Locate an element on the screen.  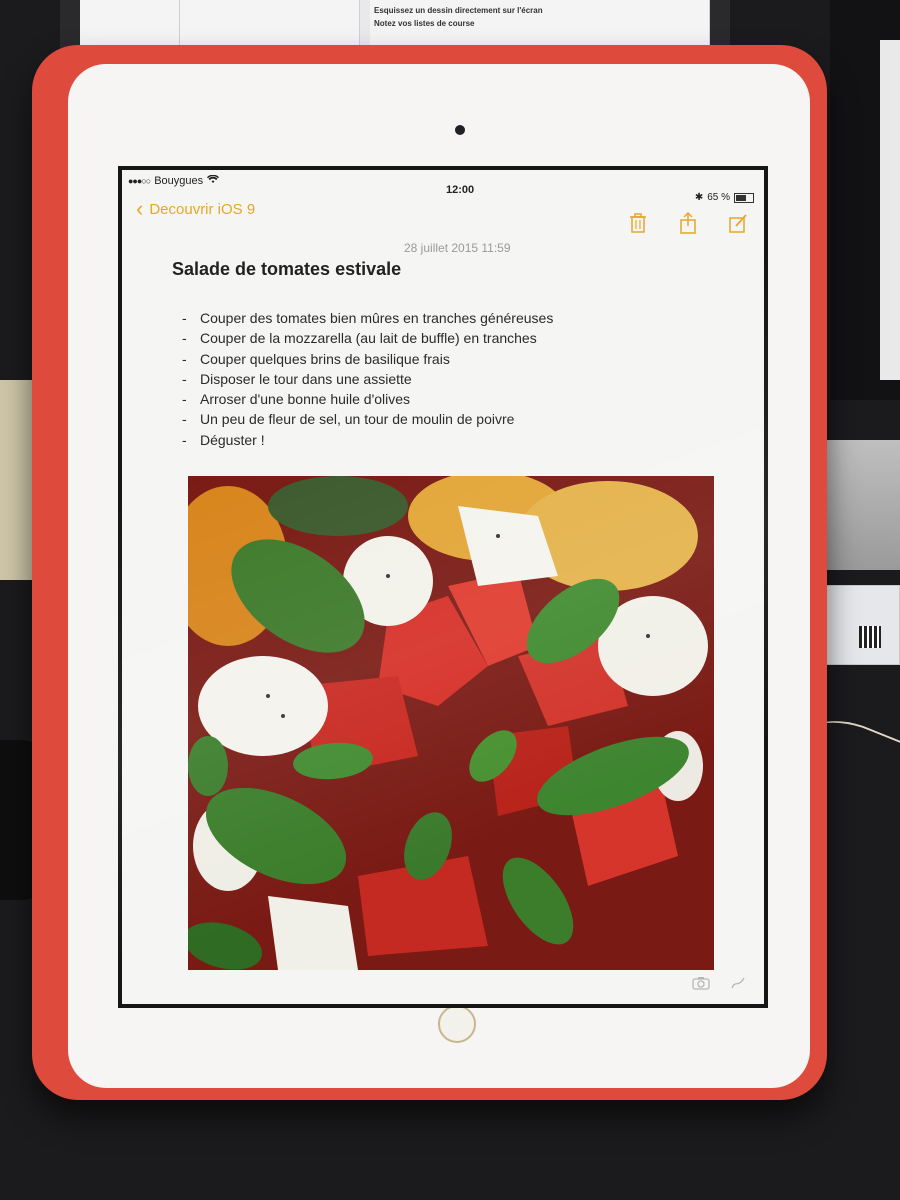
back-button: ‹ Decouvrir iOS 9 is located at coordinates (196, 208).